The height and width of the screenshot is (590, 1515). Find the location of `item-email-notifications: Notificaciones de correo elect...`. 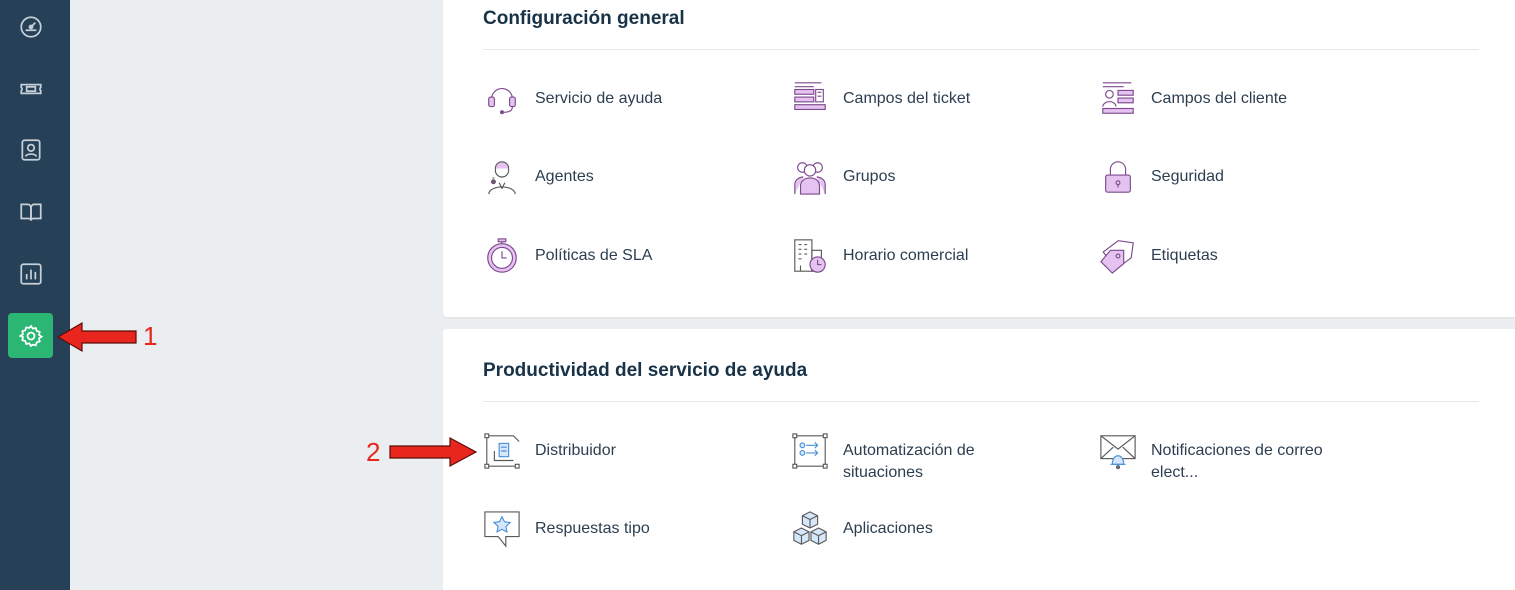

item-email-notifications: Notificaciones de correo elect... is located at coordinates (1220, 458).